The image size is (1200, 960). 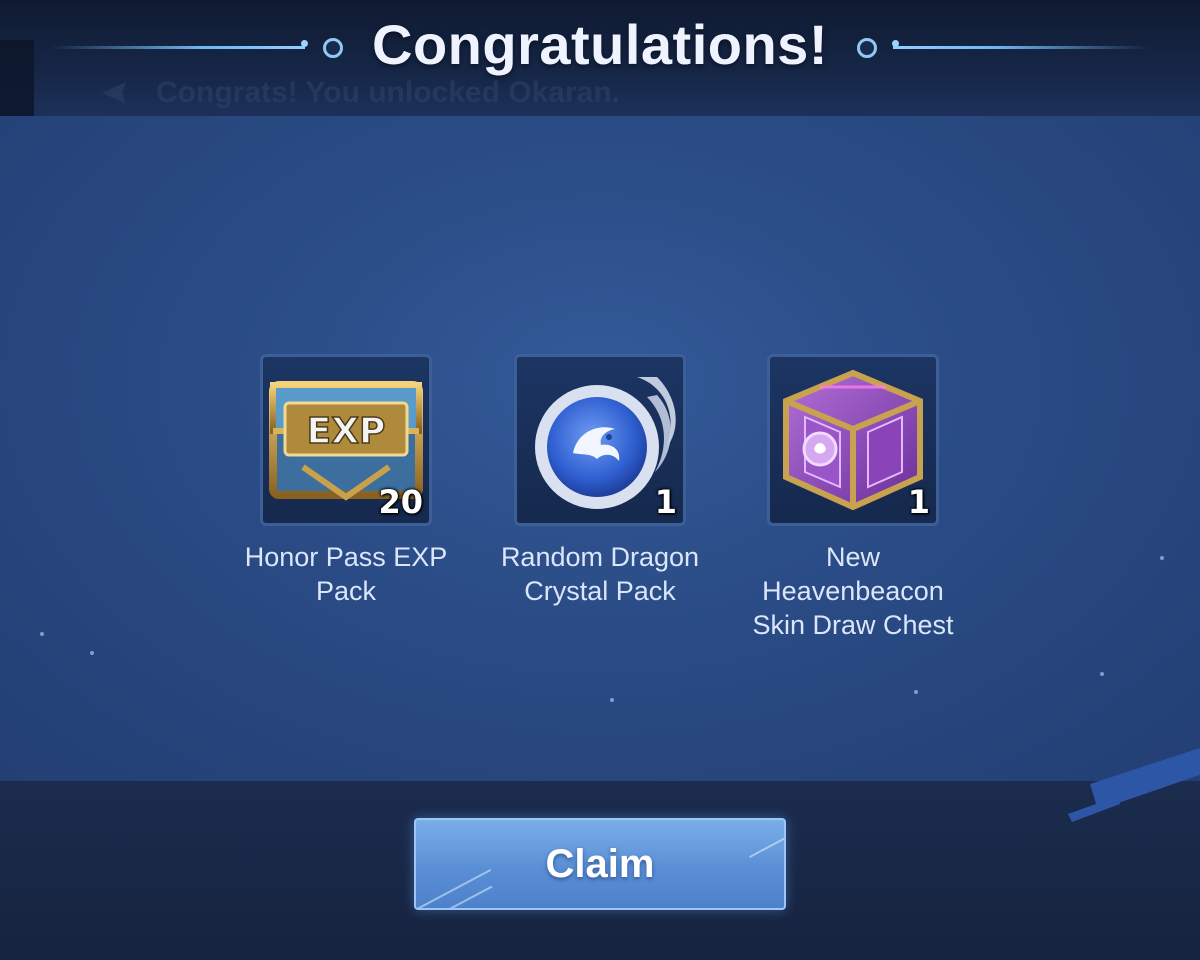 I want to click on reward-name: Honor Pass EXP Pack, so click(x=346, y=574).